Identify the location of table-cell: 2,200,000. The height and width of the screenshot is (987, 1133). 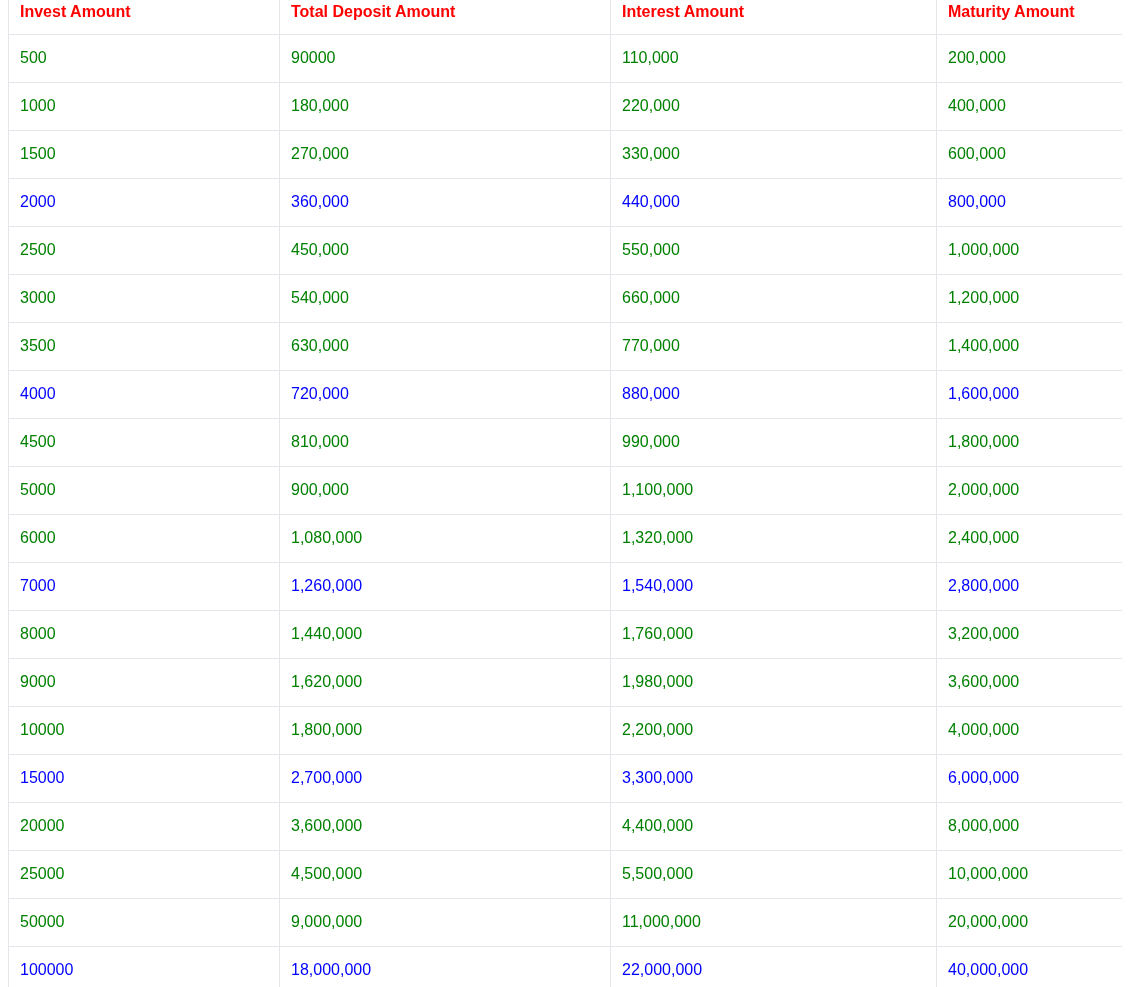
(773, 730).